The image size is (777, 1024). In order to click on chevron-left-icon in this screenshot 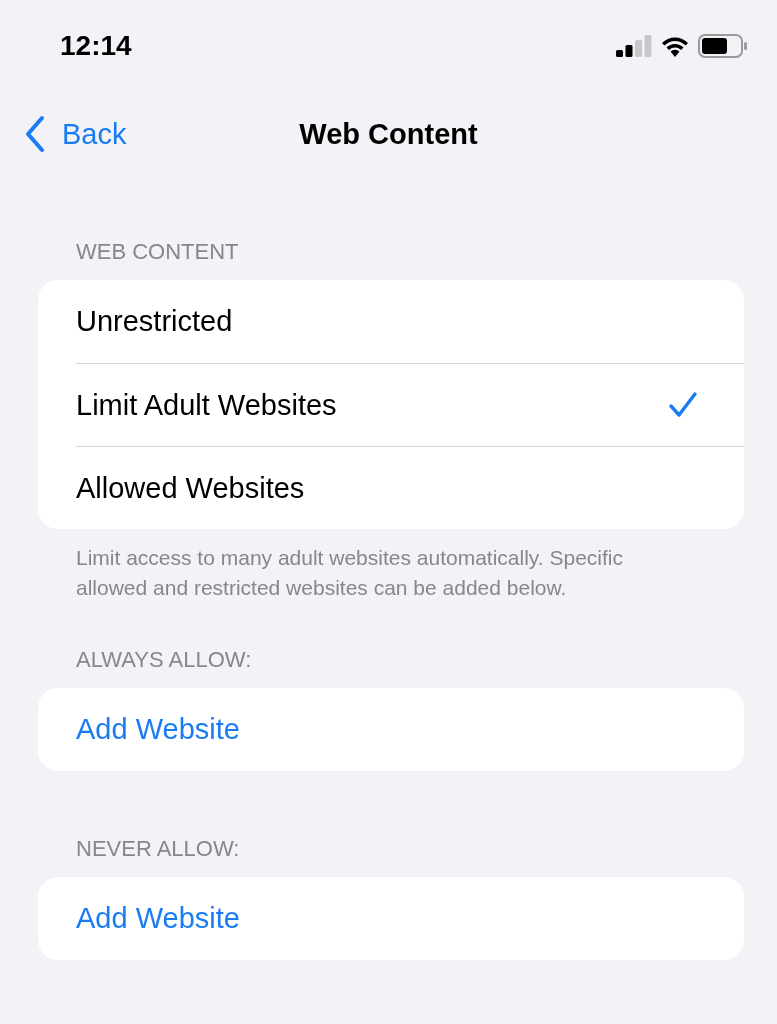, I will do `click(35, 134)`.